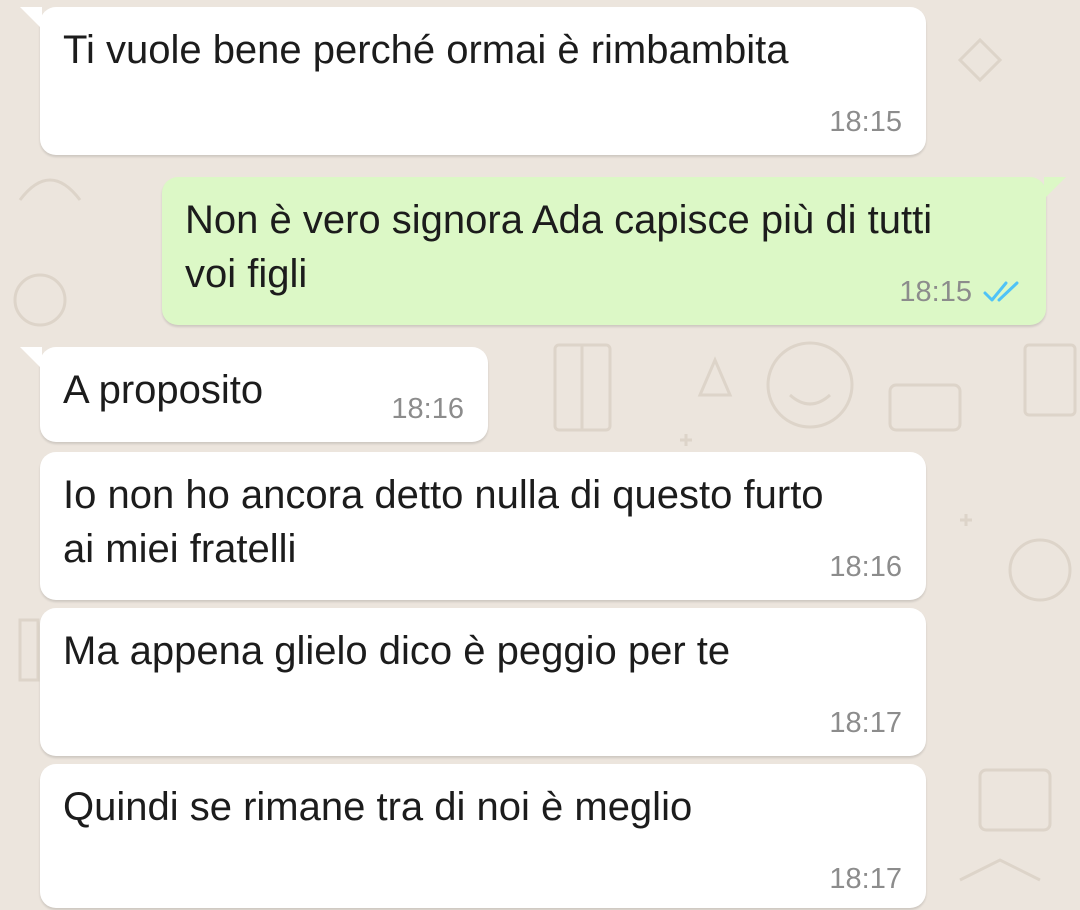 The height and width of the screenshot is (910, 1080). What do you see at coordinates (1001, 291) in the screenshot?
I see `double-check-icon` at bounding box center [1001, 291].